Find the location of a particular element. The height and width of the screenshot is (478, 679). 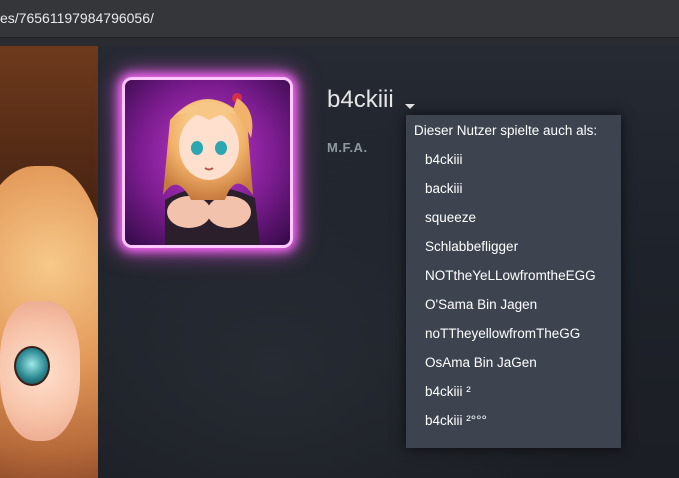

alias-item: b4ckiii is located at coordinates (444, 159).